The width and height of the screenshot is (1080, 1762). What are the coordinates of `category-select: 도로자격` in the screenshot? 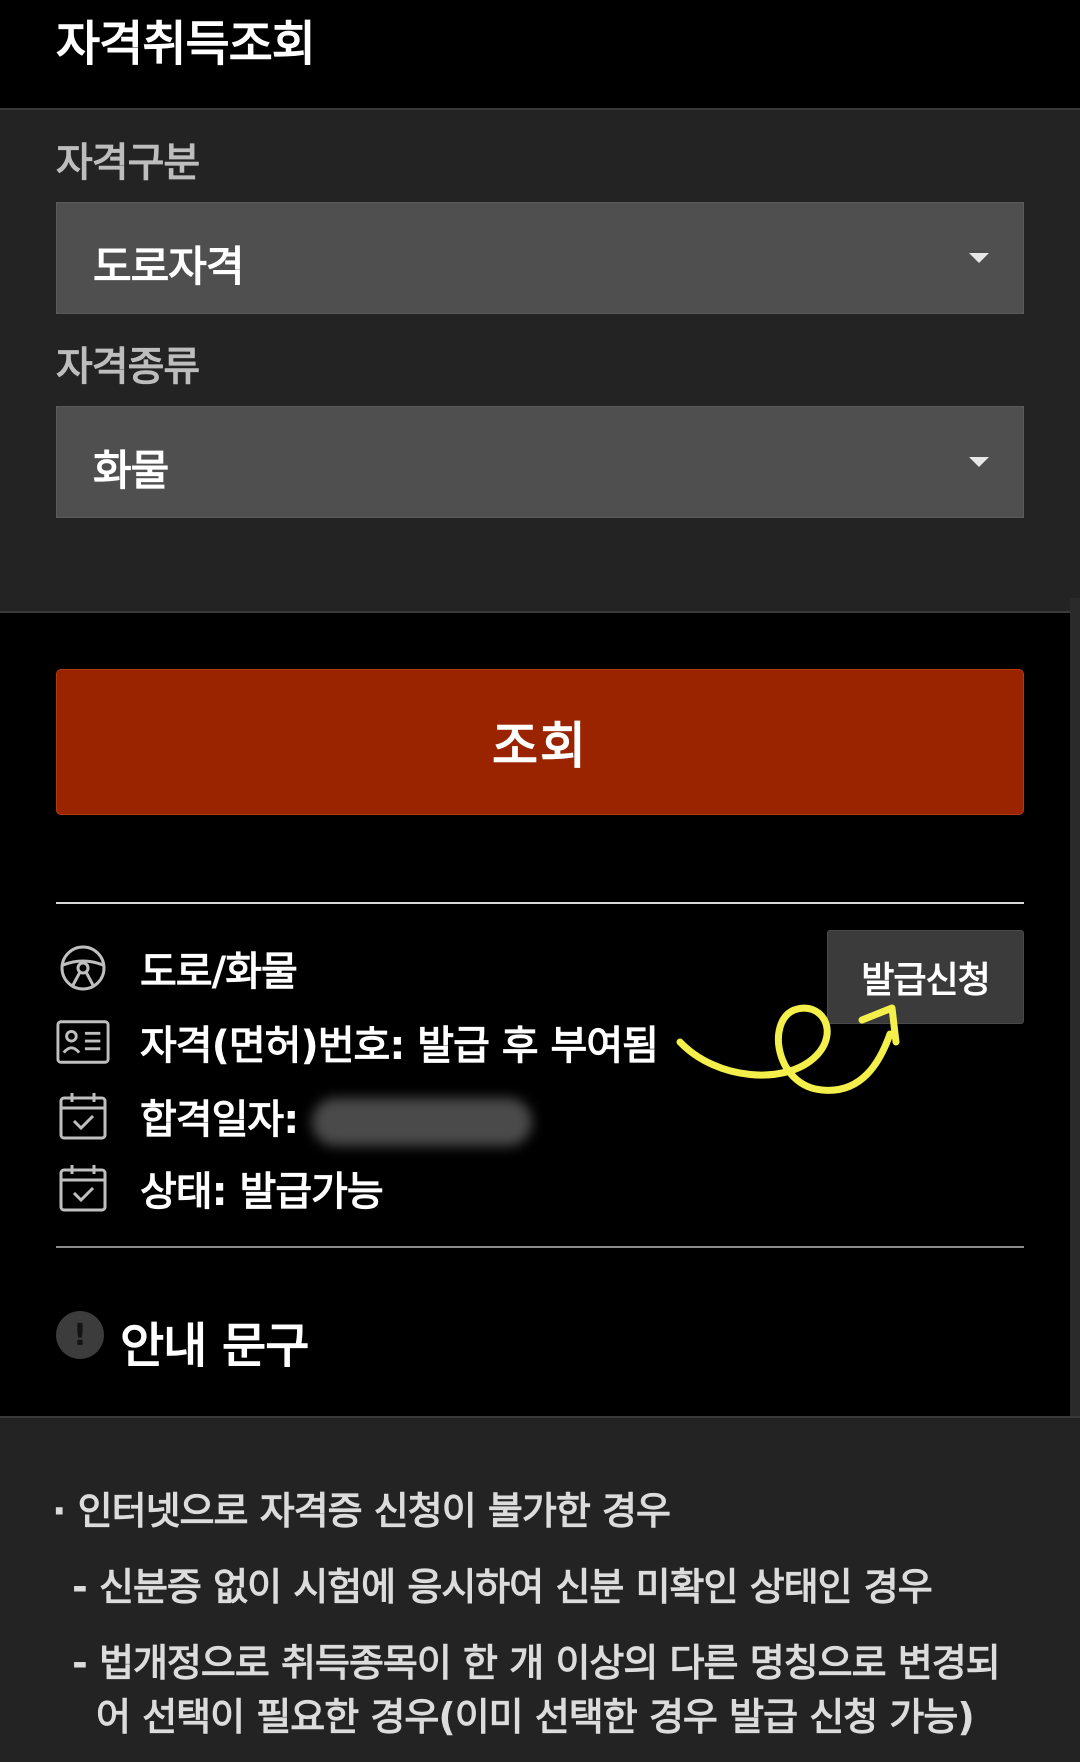 It's located at (540, 258).